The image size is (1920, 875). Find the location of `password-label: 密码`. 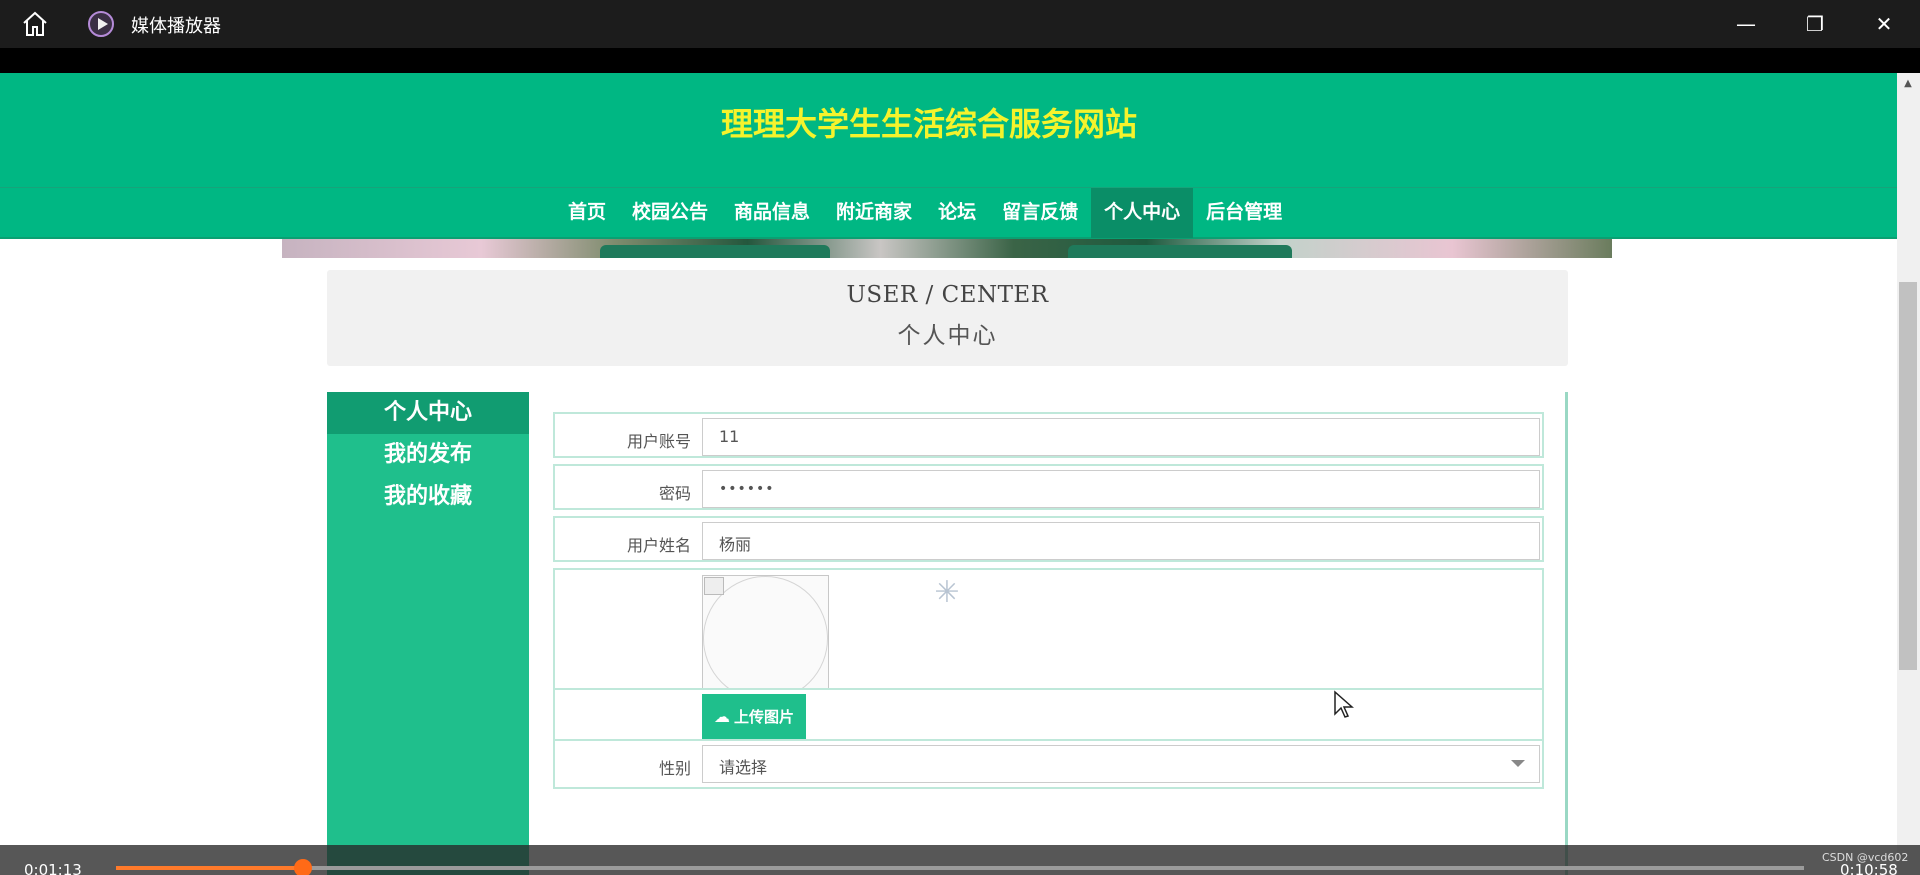

password-label: 密码 is located at coordinates (674, 493).